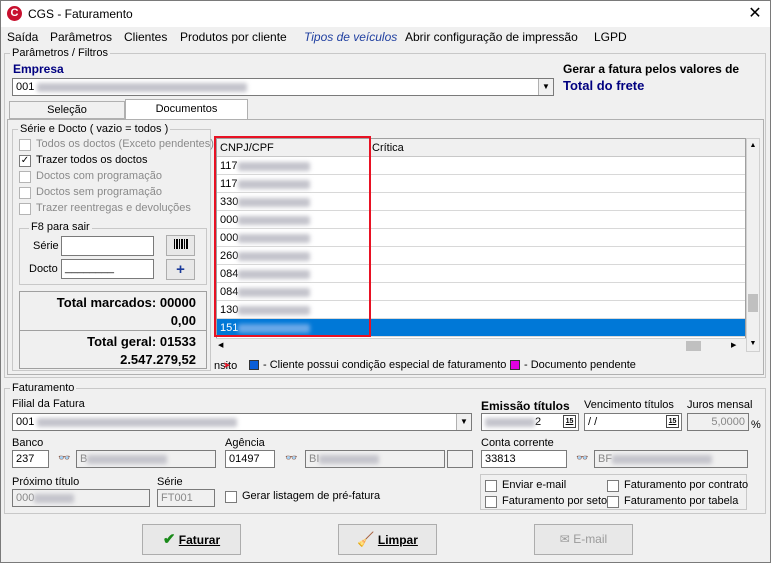 Image resolution: width=771 pixels, height=563 pixels. What do you see at coordinates (491, 37) in the screenshot?
I see `menu-abrir-configuracao: Abrir configuração de impressão` at bounding box center [491, 37].